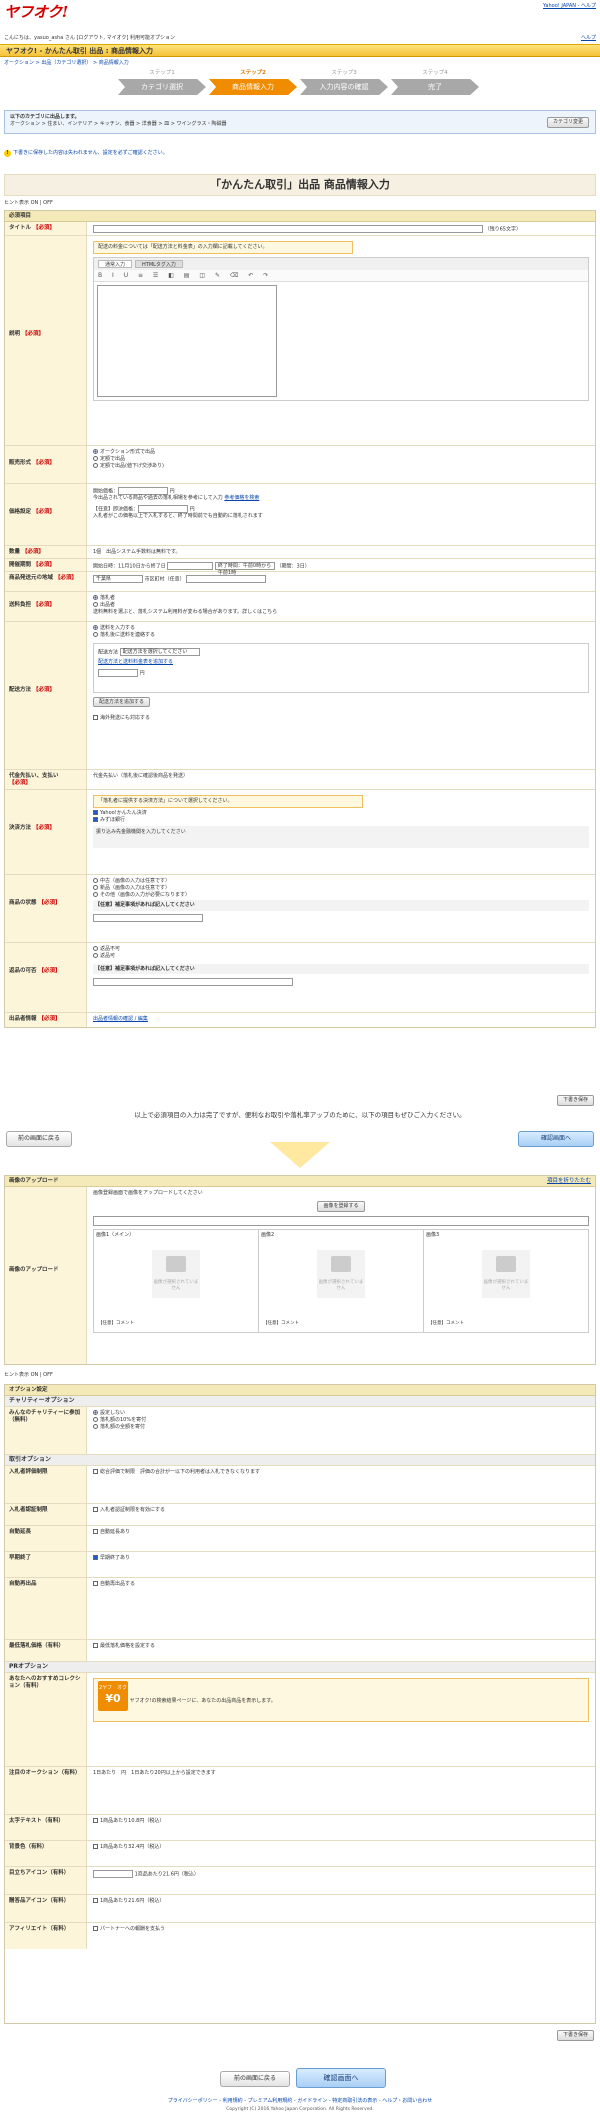  Describe the element at coordinates (28, 1375) in the screenshot. I see `hint-toggle-2: ヒント表示 ON | OFF` at that location.